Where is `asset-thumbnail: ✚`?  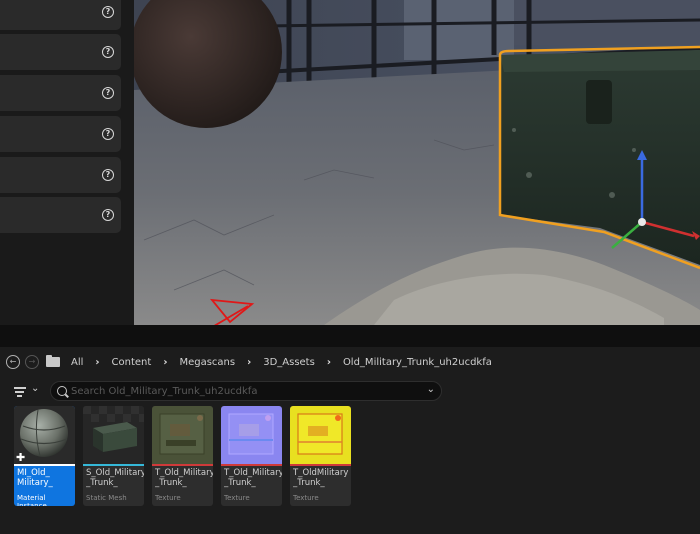 asset-thumbnail: ✚ is located at coordinates (44, 435).